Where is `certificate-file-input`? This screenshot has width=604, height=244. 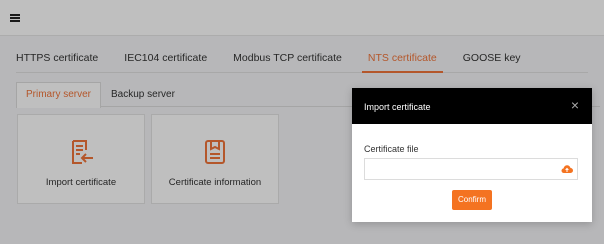 certificate-file-input is located at coordinates (459, 169).